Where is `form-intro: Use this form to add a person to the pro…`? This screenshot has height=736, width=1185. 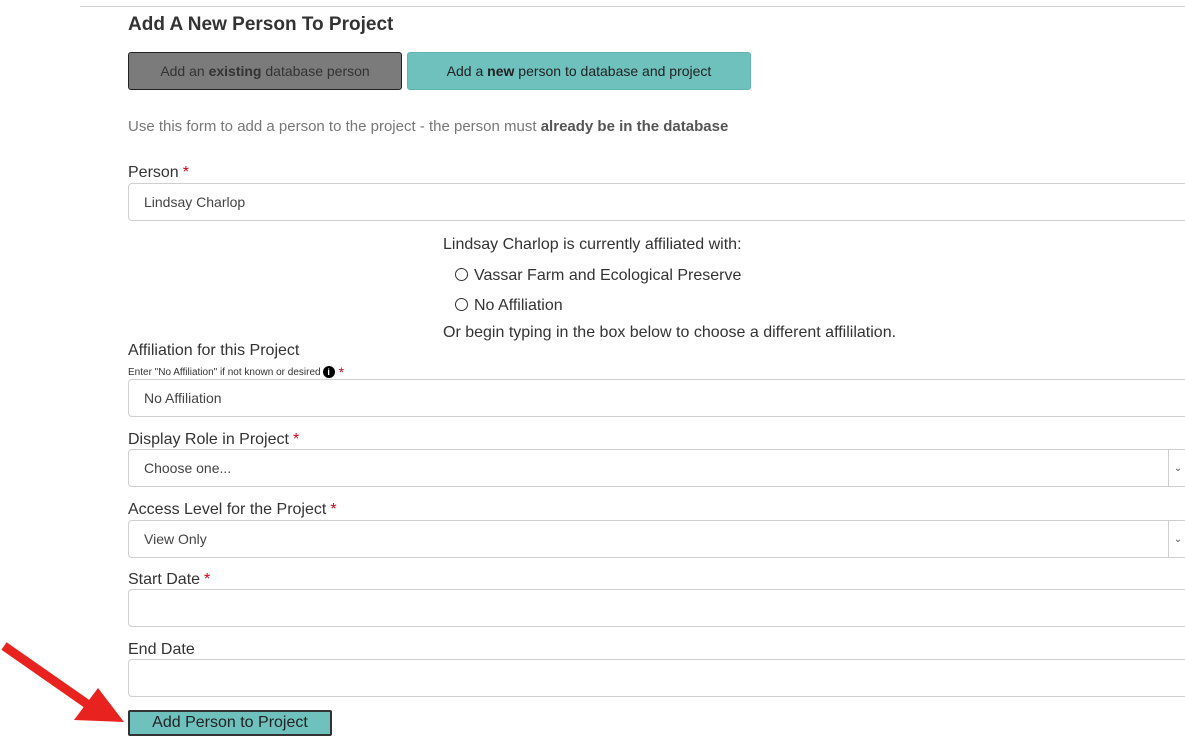 form-intro: Use this form to add a person to the pro… is located at coordinates (428, 126).